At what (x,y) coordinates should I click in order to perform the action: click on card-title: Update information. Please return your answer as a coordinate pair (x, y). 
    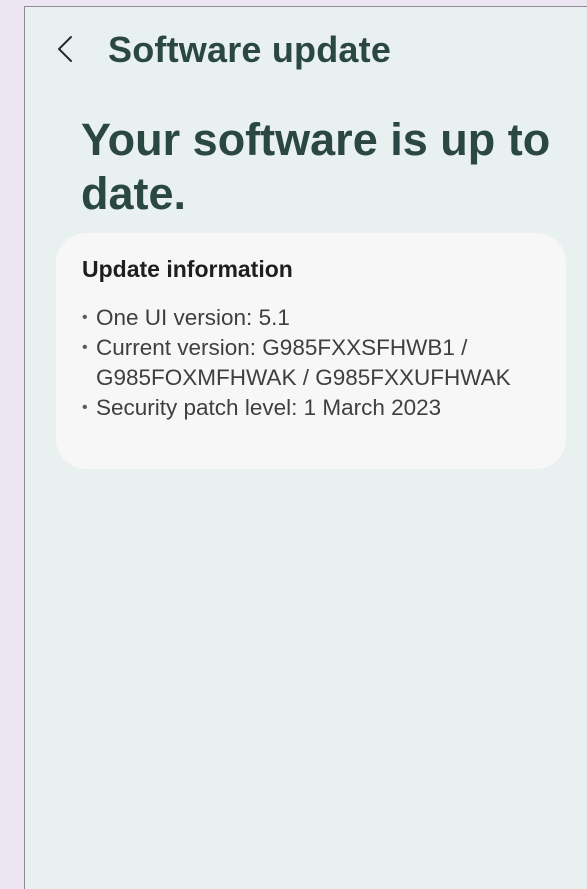
    Looking at the image, I should click on (187, 269).